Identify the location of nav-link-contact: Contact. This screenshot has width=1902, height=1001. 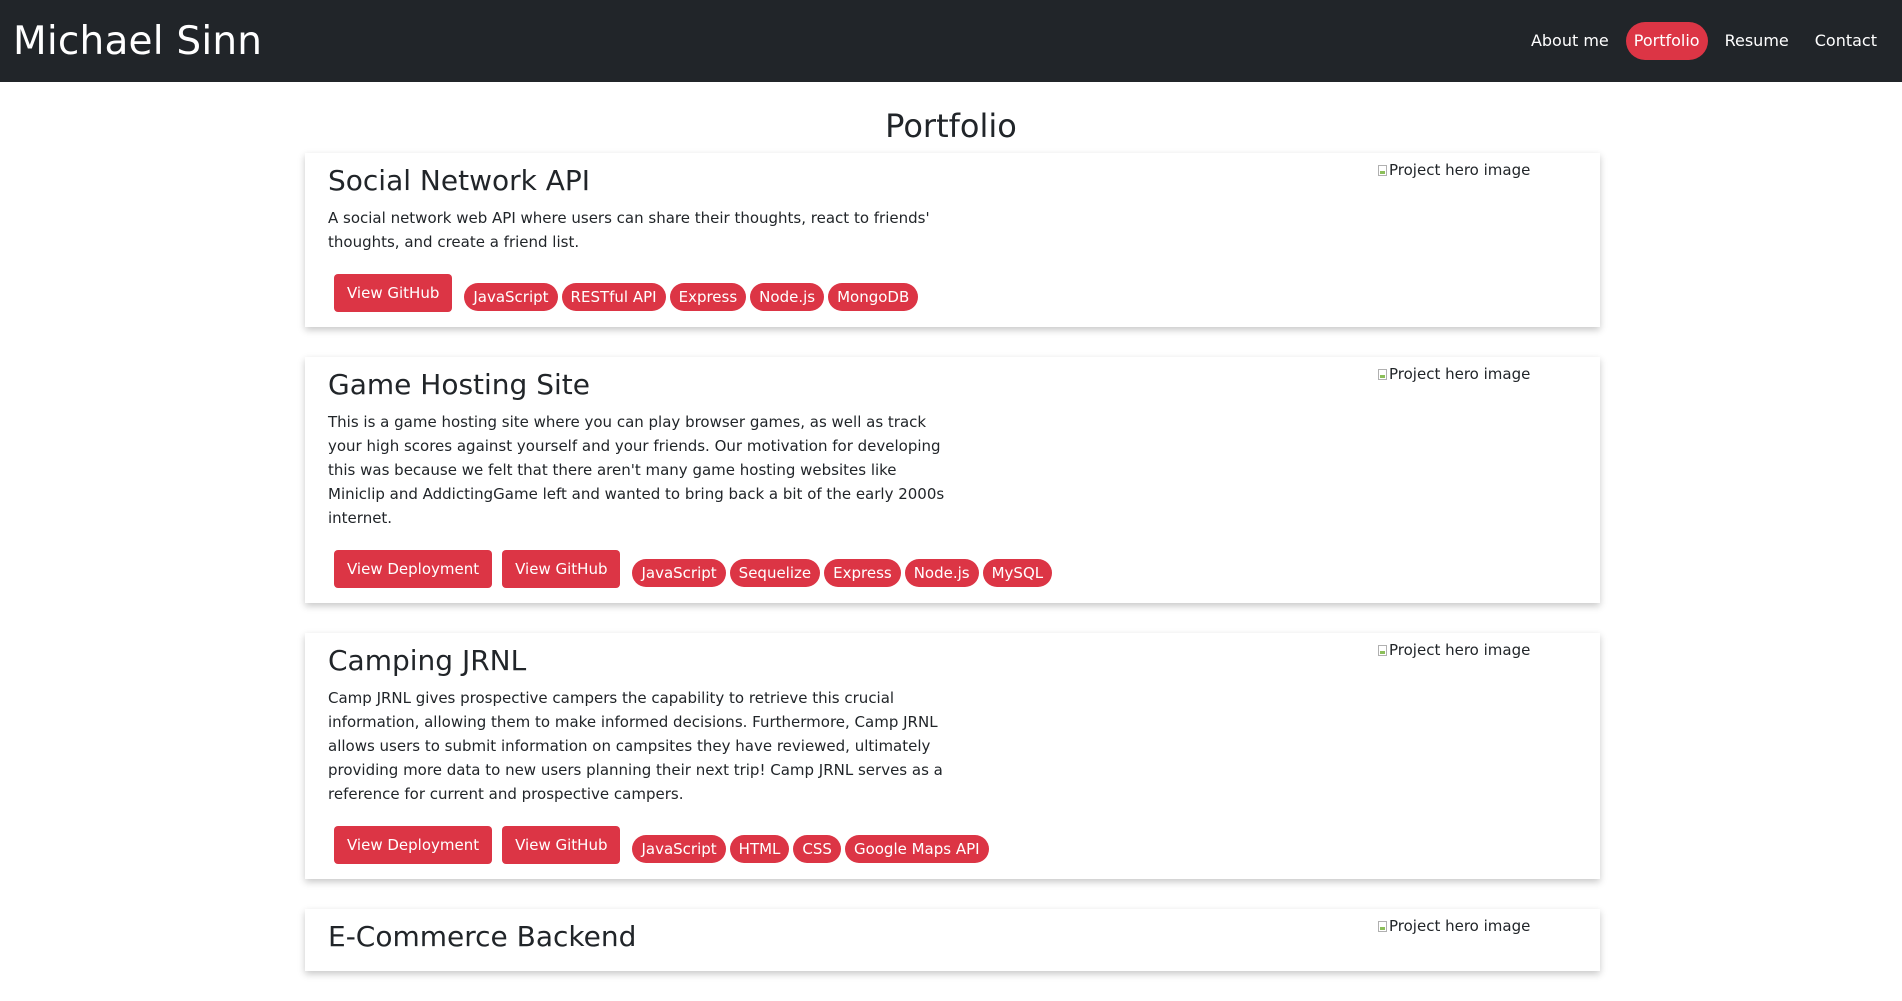
(1846, 41).